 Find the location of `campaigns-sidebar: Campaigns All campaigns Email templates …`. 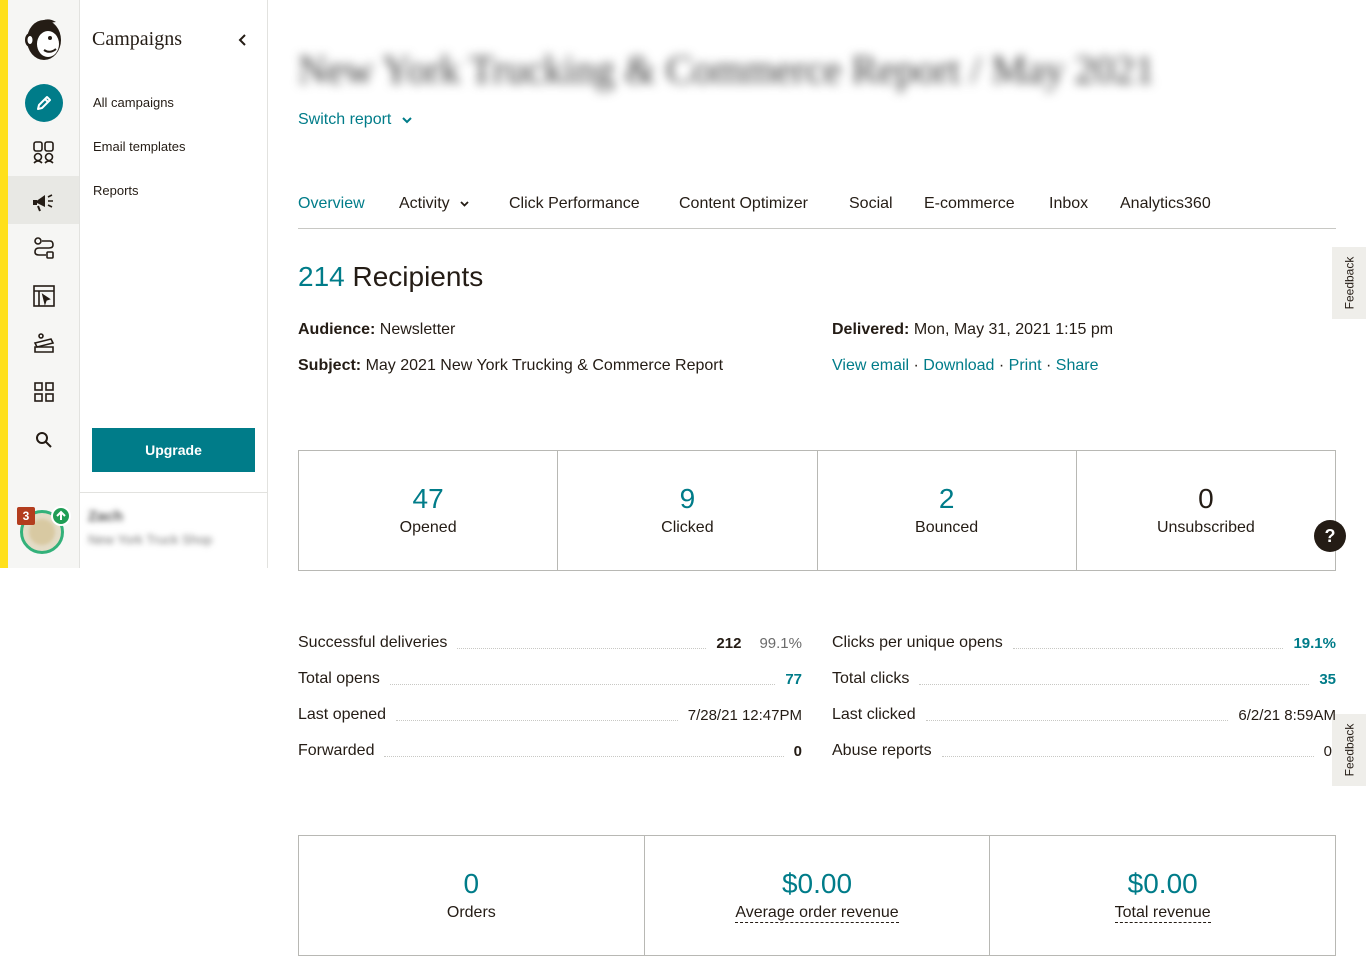

campaigns-sidebar: Campaigns All campaigns Email templates … is located at coordinates (174, 284).